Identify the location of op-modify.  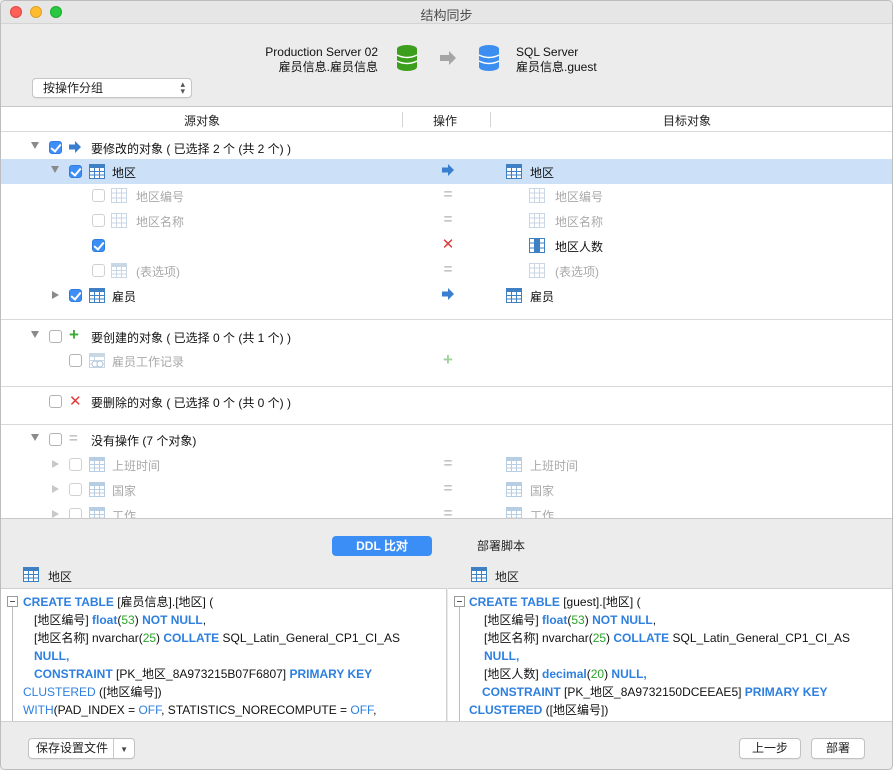
(448, 295).